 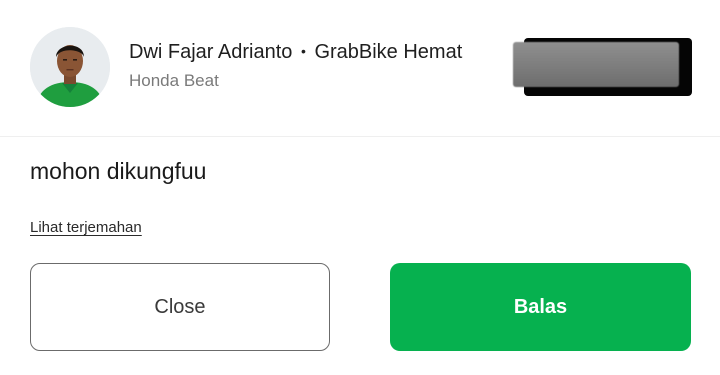 I want to click on message-text: mohon dikungfuu, so click(x=118, y=171).